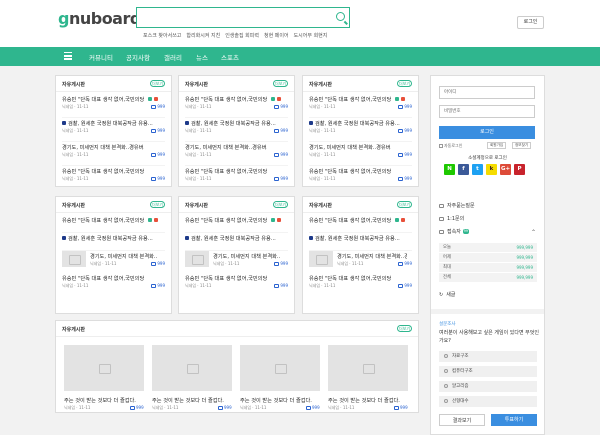 The height and width of the screenshot is (435, 600). What do you see at coordinates (450, 146) in the screenshot?
I see `auto-login-checkbox: 자동로그인` at bounding box center [450, 146].